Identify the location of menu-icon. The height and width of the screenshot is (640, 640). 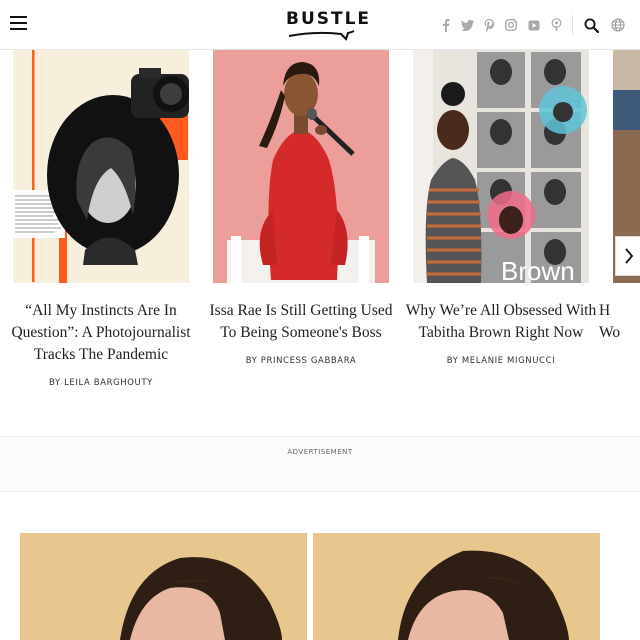
(18, 24).